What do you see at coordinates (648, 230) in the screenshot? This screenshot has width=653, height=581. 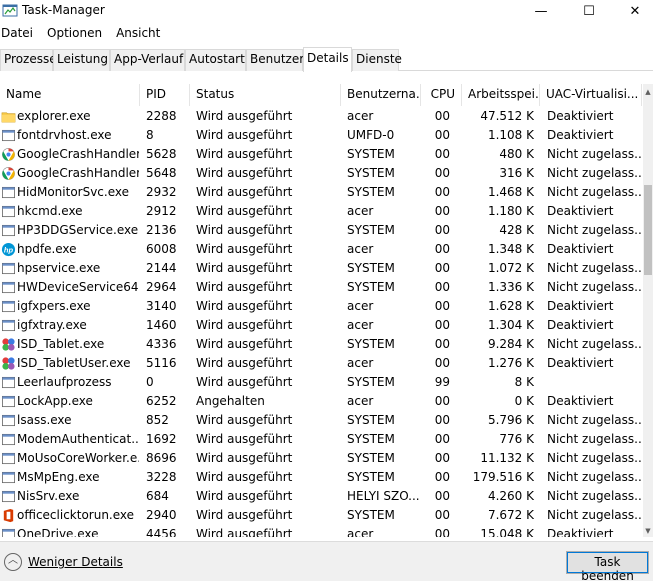 I see `scrollbar-thumb` at bounding box center [648, 230].